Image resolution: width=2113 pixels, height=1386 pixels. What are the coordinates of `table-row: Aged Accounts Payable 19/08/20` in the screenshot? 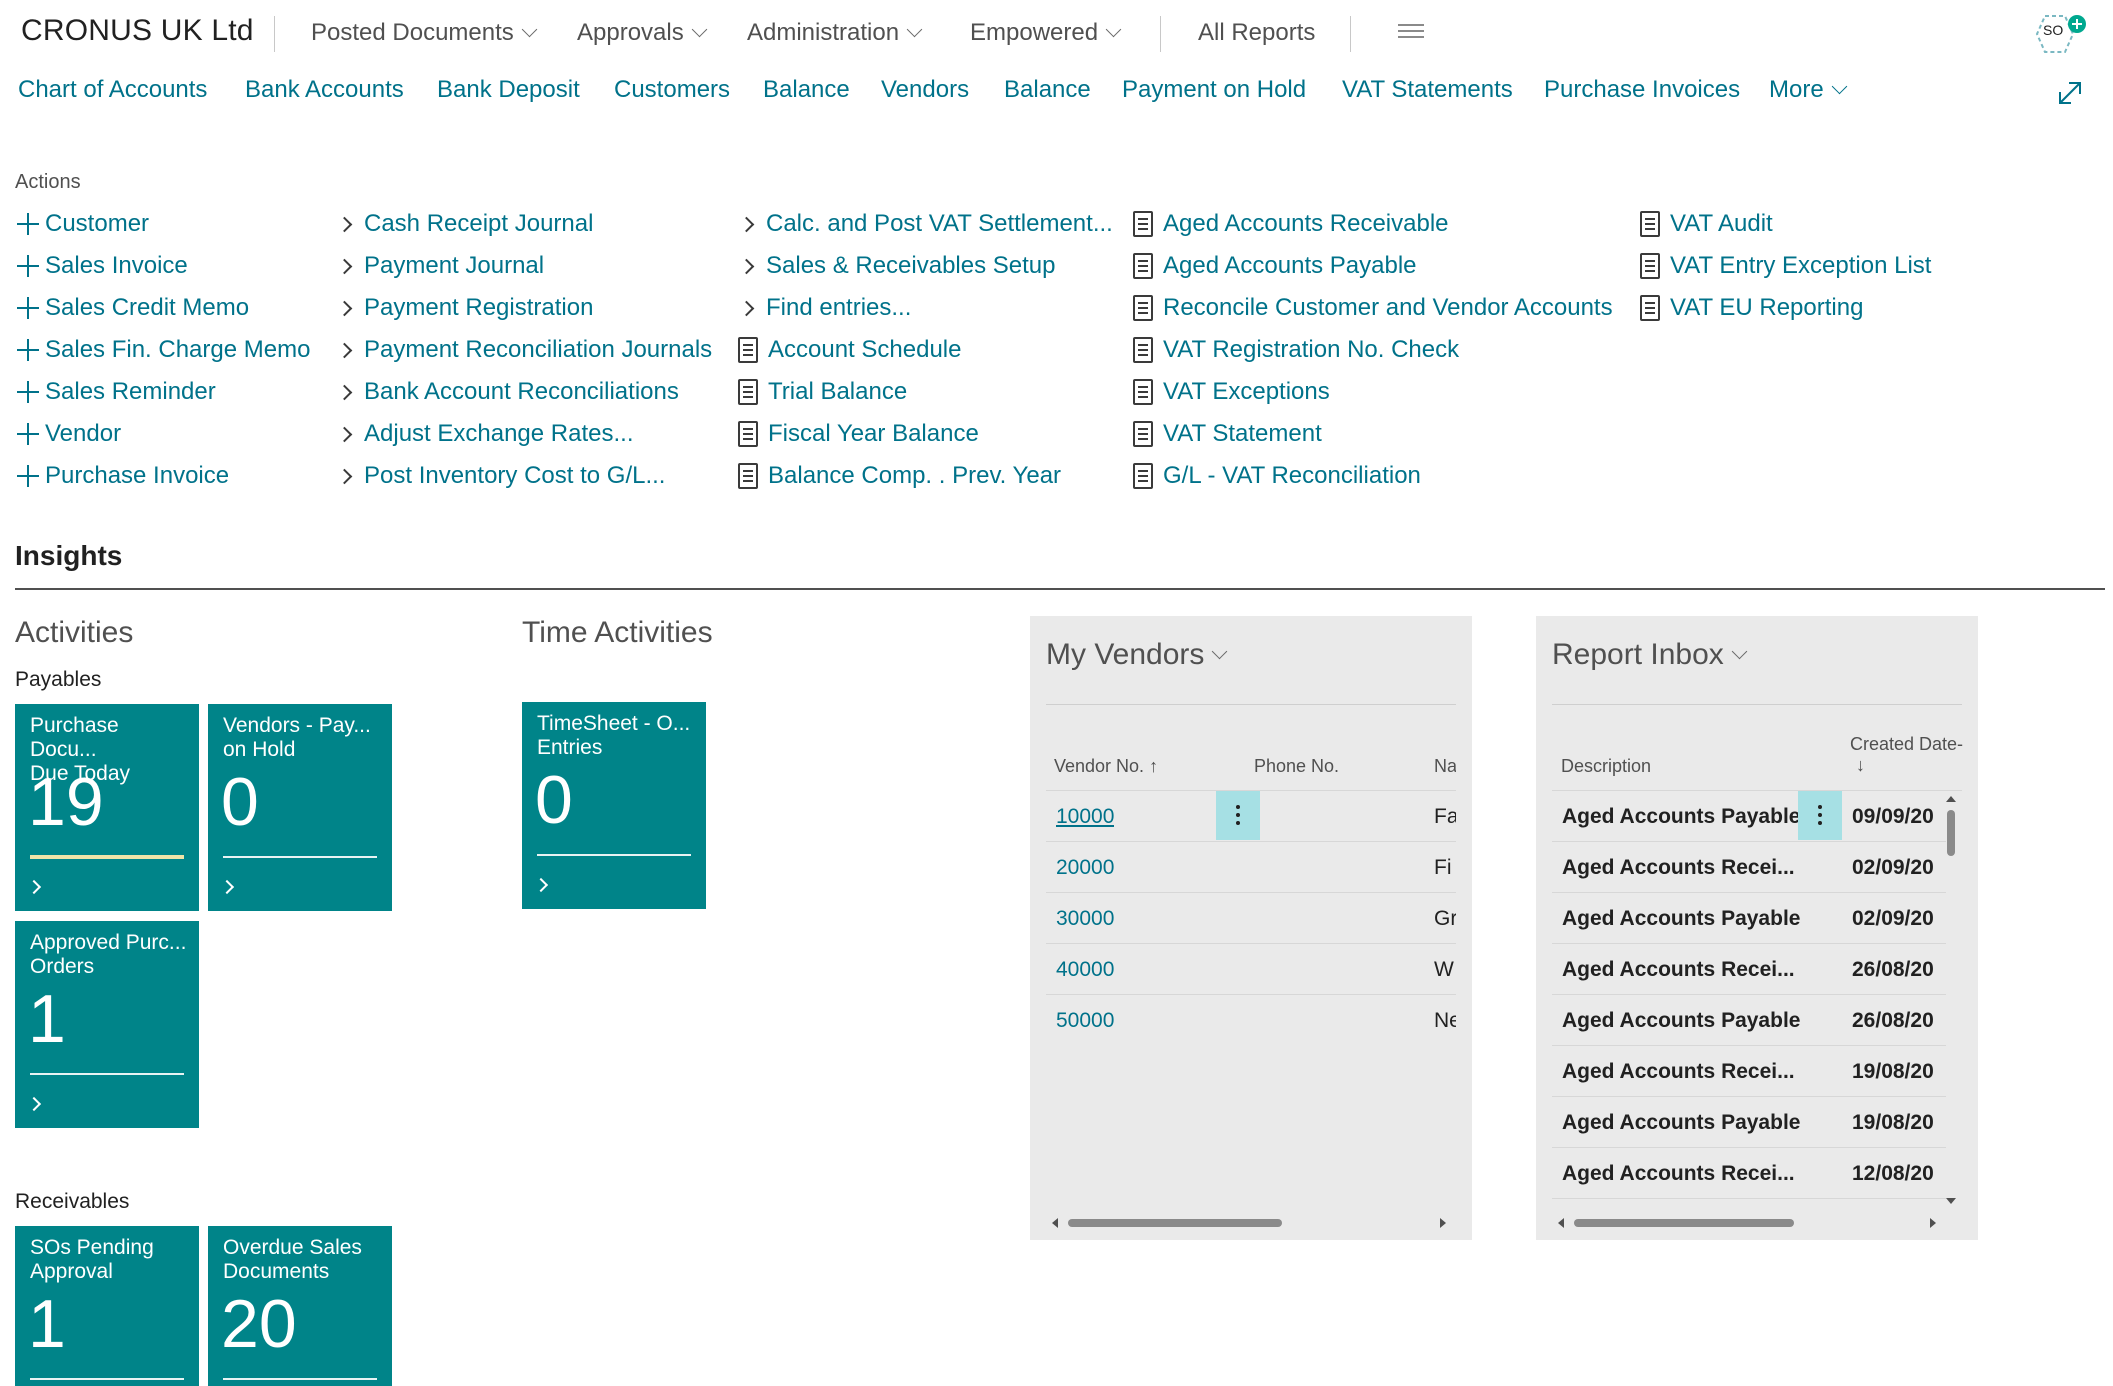 It's located at (1749, 1122).